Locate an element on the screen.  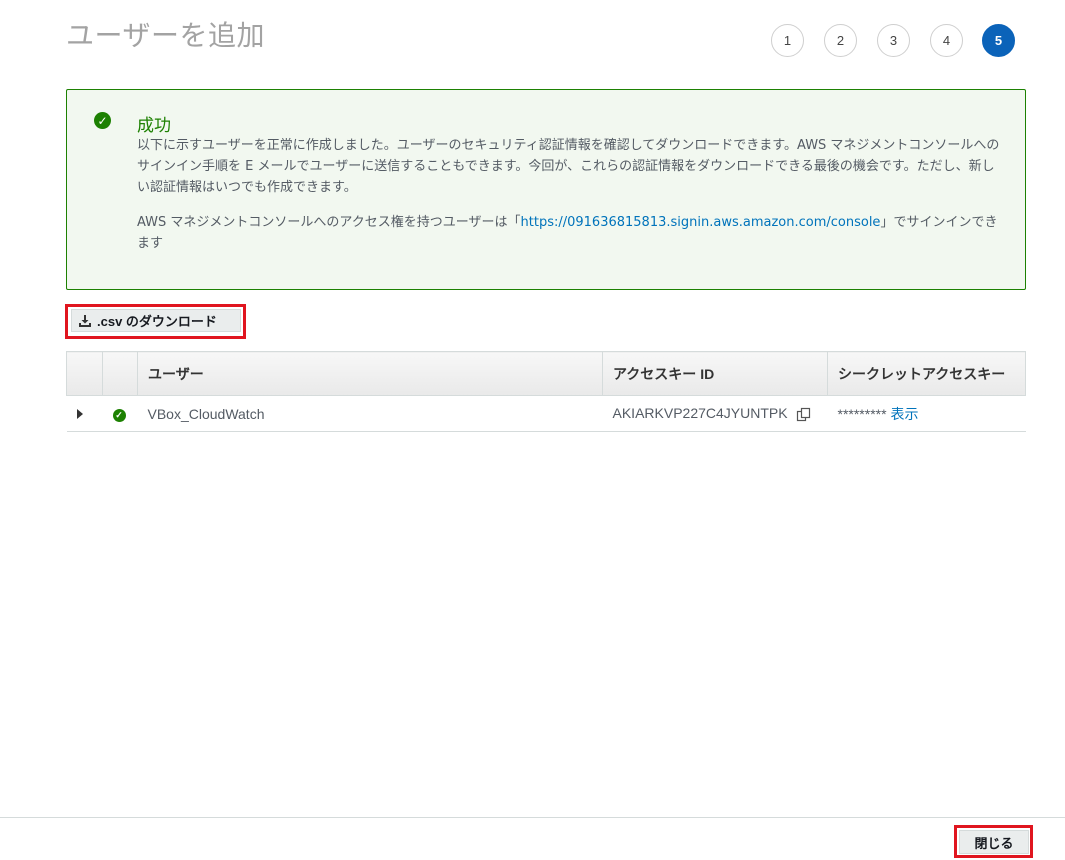
console-info-prefix: AWS マネジメントコンソールへのアクセス権を持つユーザーは「 is located at coordinates (329, 222).